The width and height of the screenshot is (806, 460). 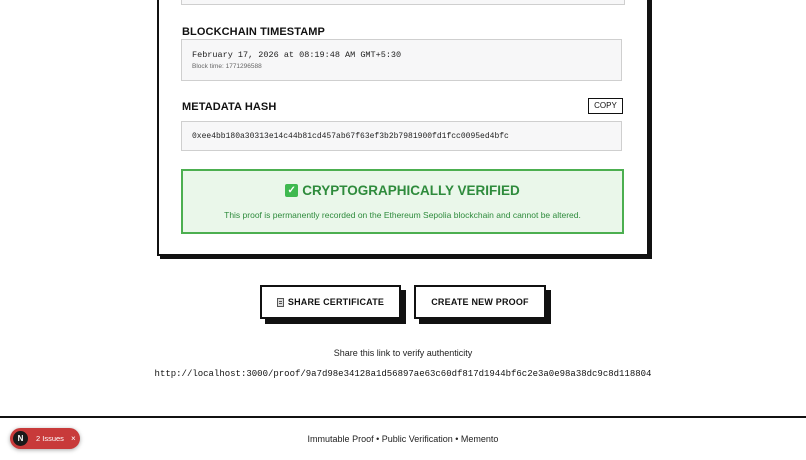 I want to click on previous-field, so click(x=403, y=2).